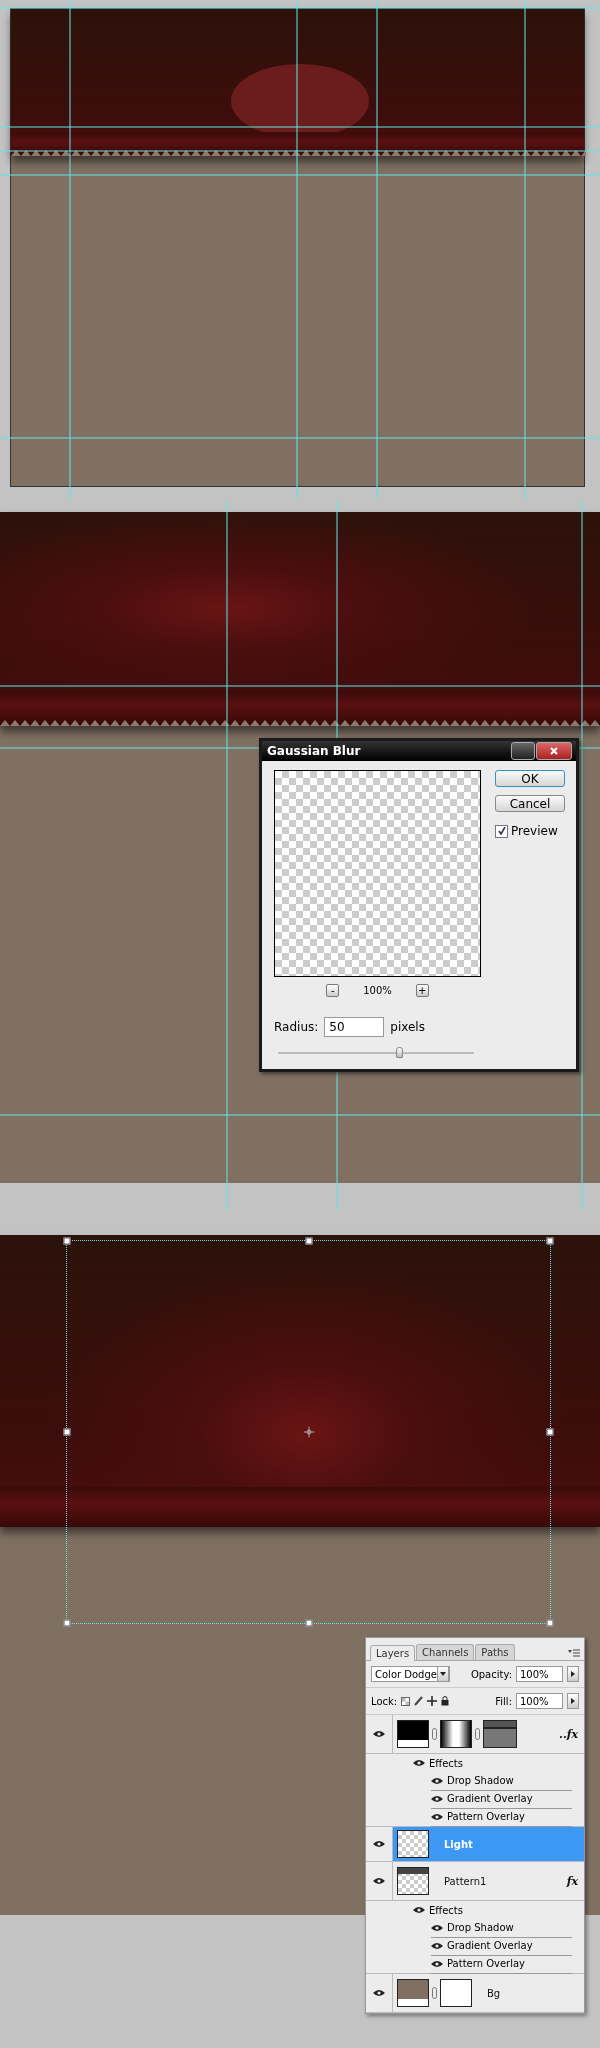  What do you see at coordinates (393, 1653) in the screenshot?
I see `panel-tab: Layers` at bounding box center [393, 1653].